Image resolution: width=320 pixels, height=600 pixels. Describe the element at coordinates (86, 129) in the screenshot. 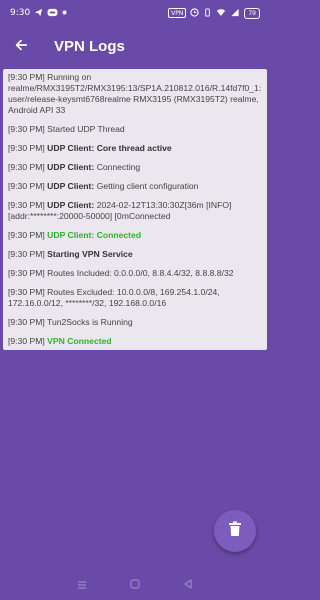

I see `log-message: Started UDP Thread` at that location.